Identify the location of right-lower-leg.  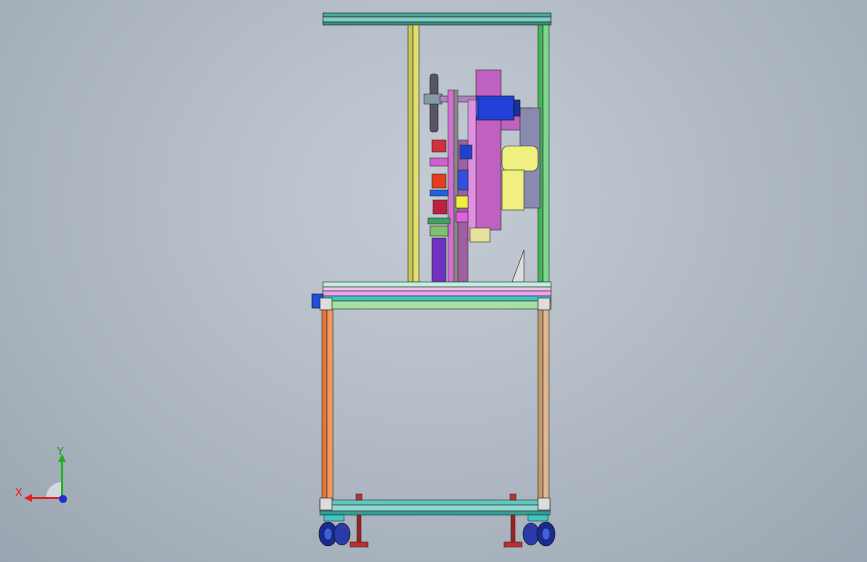
(543, 405).